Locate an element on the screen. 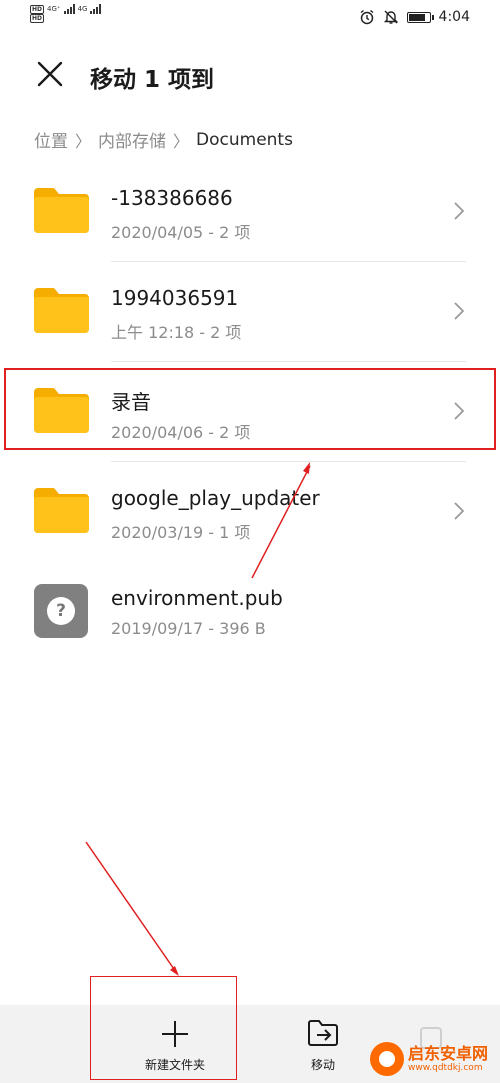 This screenshot has height=1083, width=500. watermark-logo-icon is located at coordinates (387, 1059).